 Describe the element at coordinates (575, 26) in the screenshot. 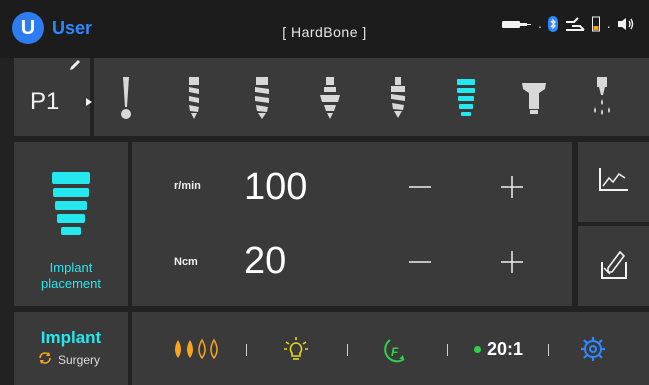

I see `connection-icon` at that location.